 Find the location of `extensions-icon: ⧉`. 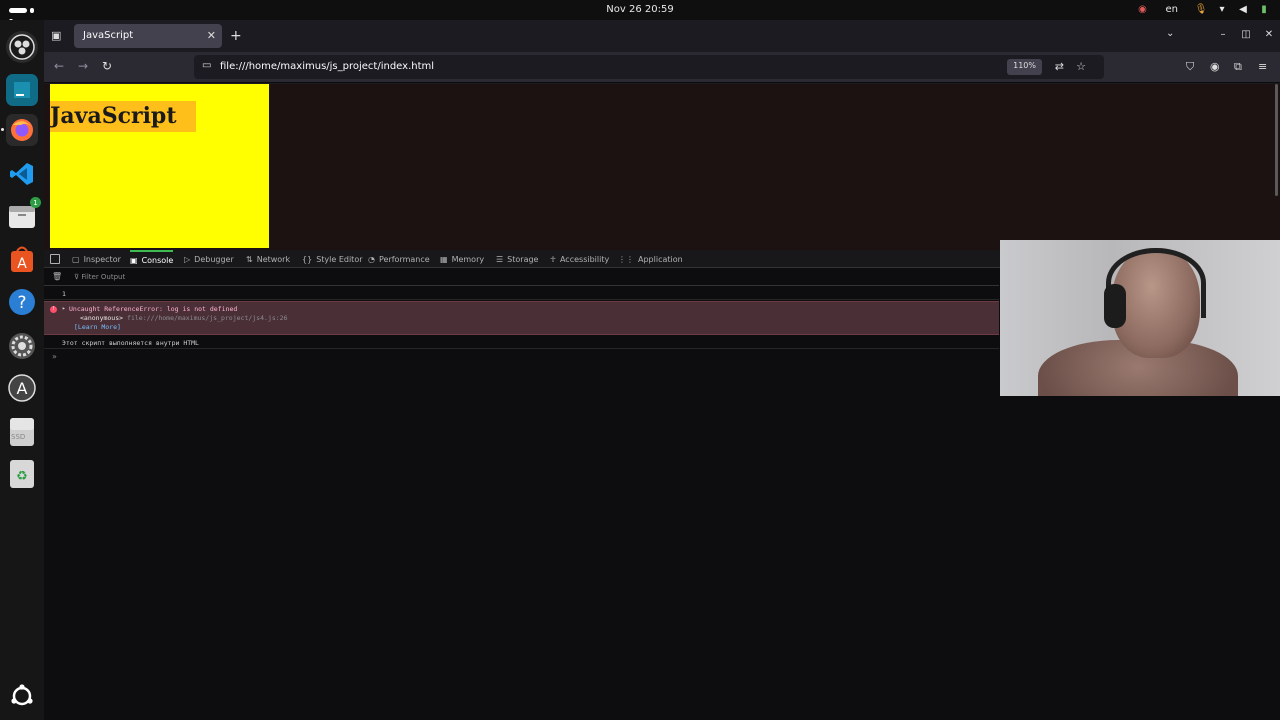

extensions-icon: ⧉ is located at coordinates (1238, 67).